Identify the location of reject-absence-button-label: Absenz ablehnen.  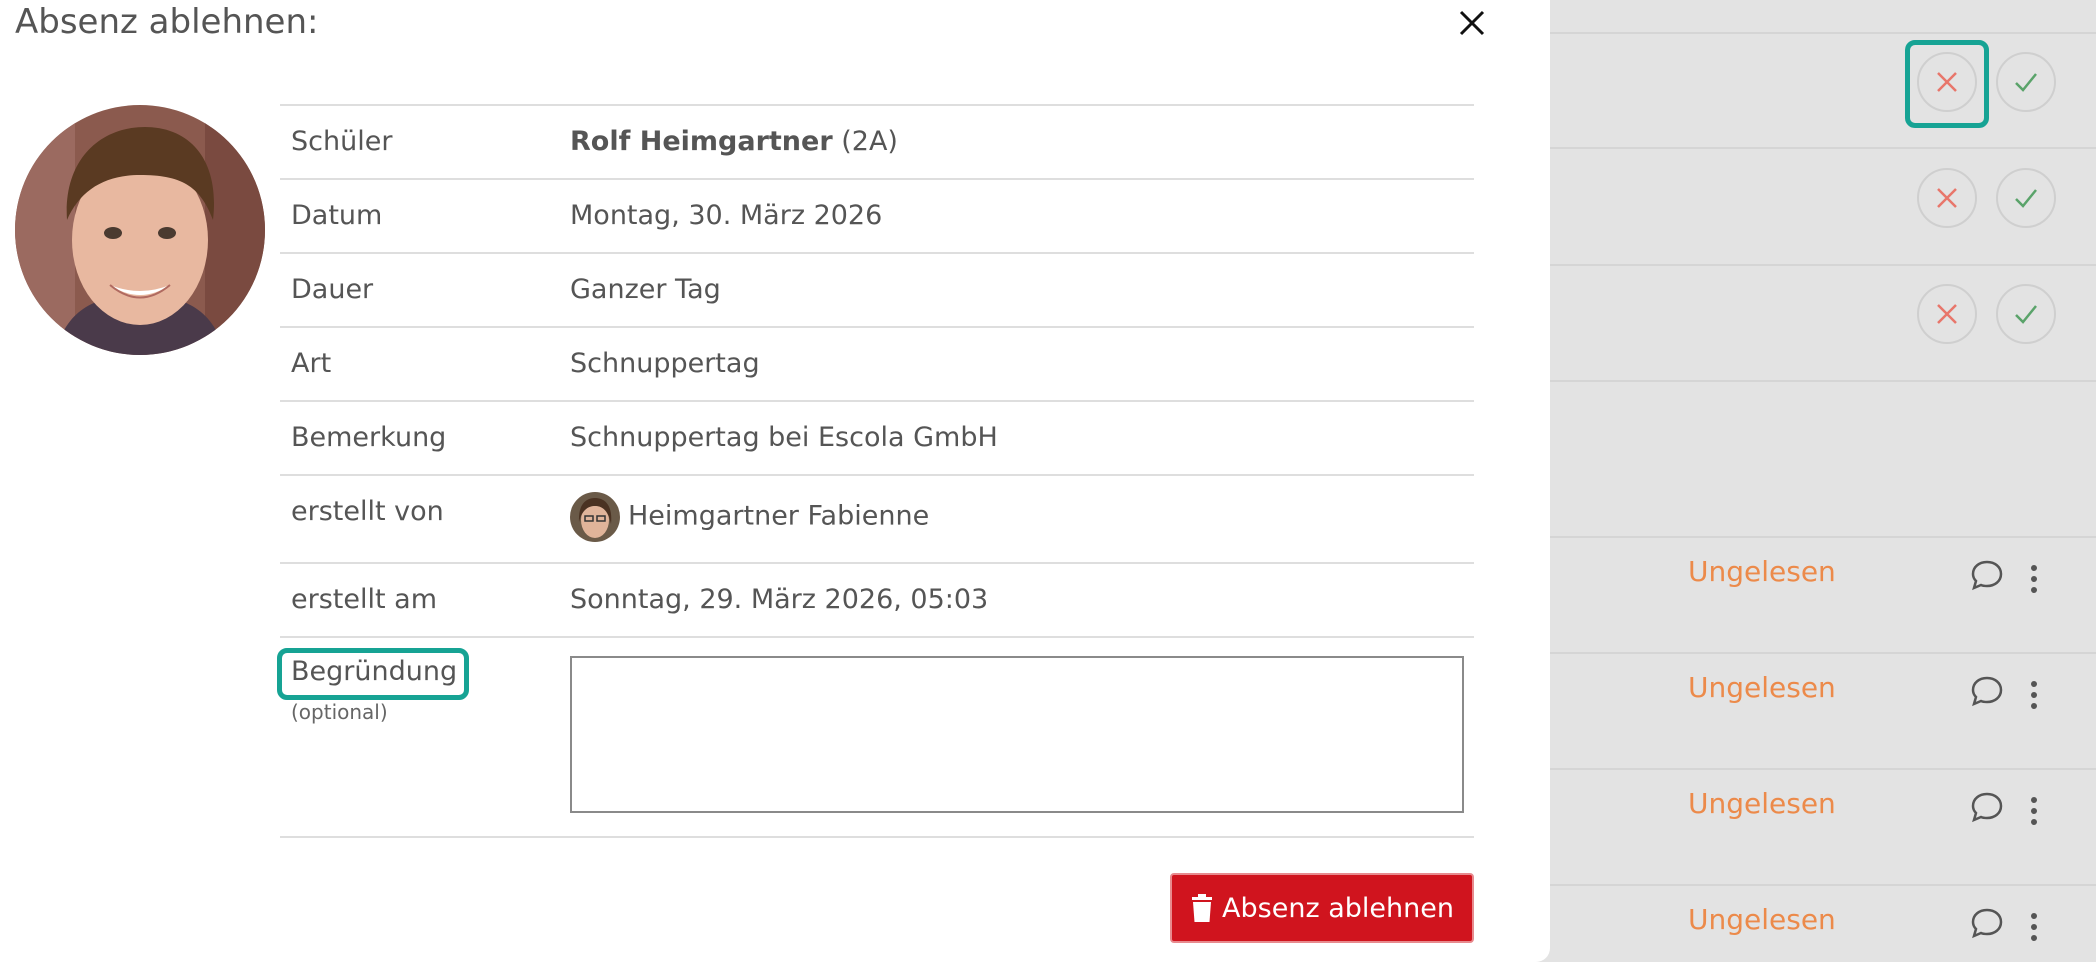
(1338, 908).